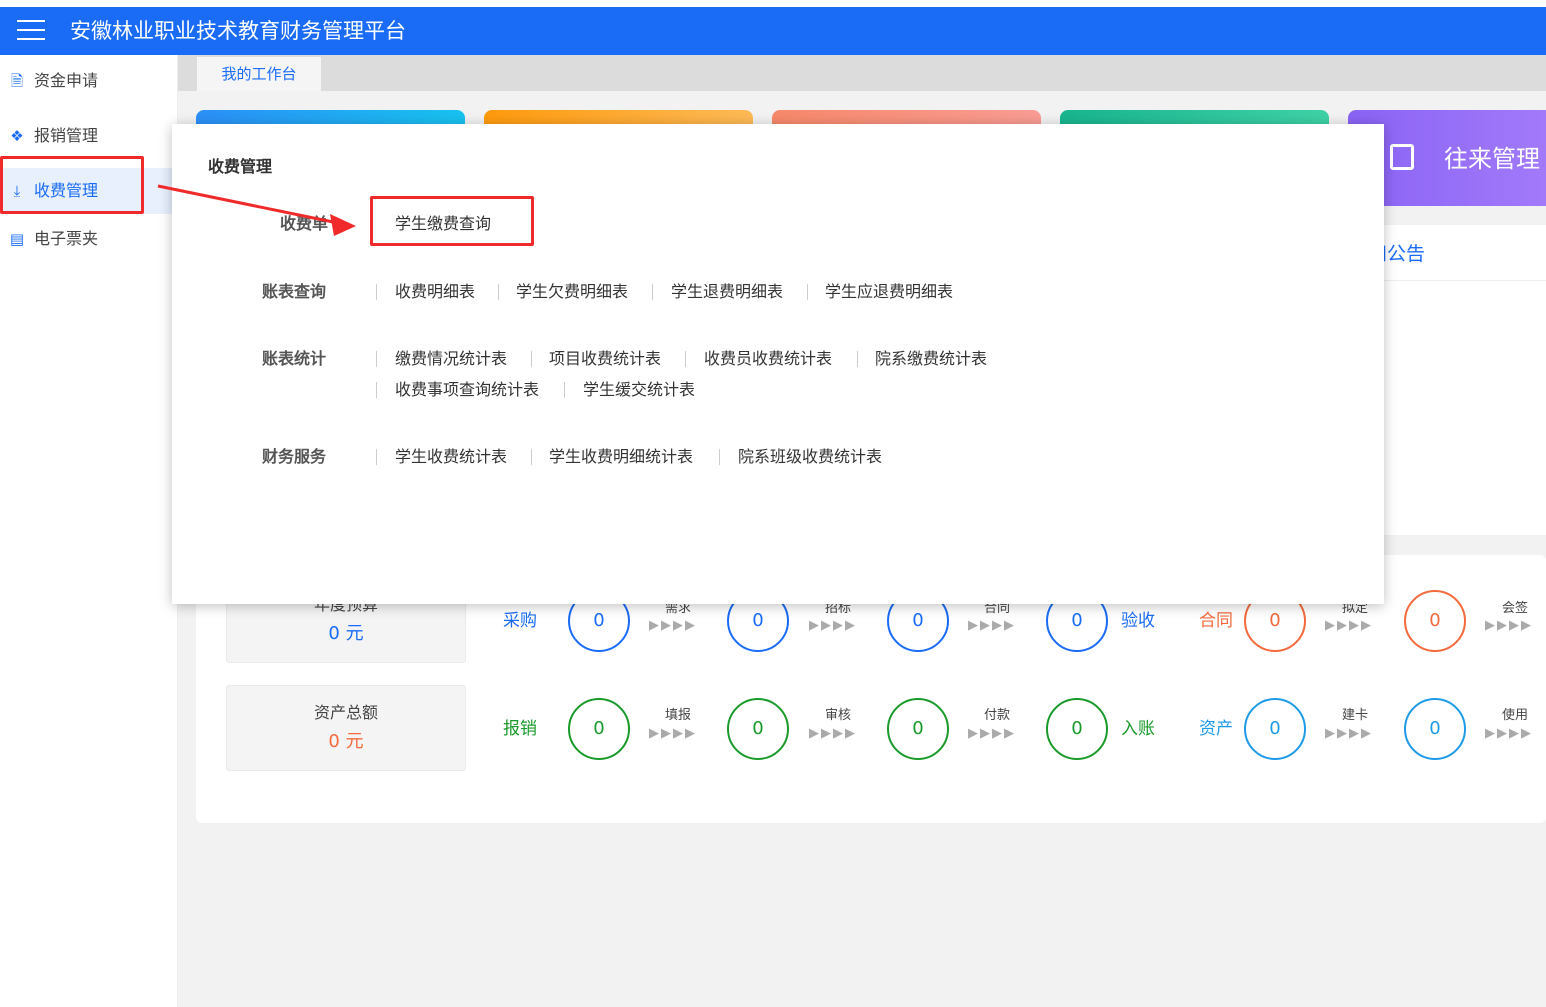 Image resolution: width=1546 pixels, height=1007 pixels. What do you see at coordinates (294, 358) in the screenshot?
I see `group-label: 账表统计` at bounding box center [294, 358].